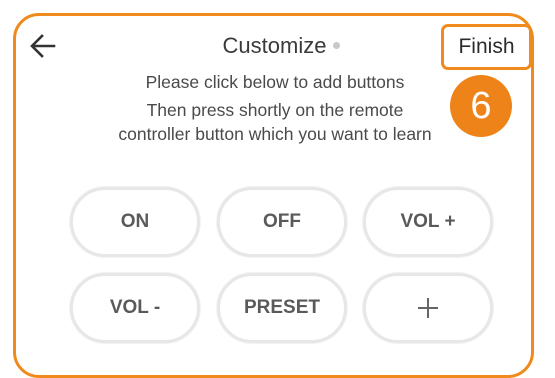 This screenshot has width=555, height=378. I want to click on remote-button-on: ON, so click(135, 222).